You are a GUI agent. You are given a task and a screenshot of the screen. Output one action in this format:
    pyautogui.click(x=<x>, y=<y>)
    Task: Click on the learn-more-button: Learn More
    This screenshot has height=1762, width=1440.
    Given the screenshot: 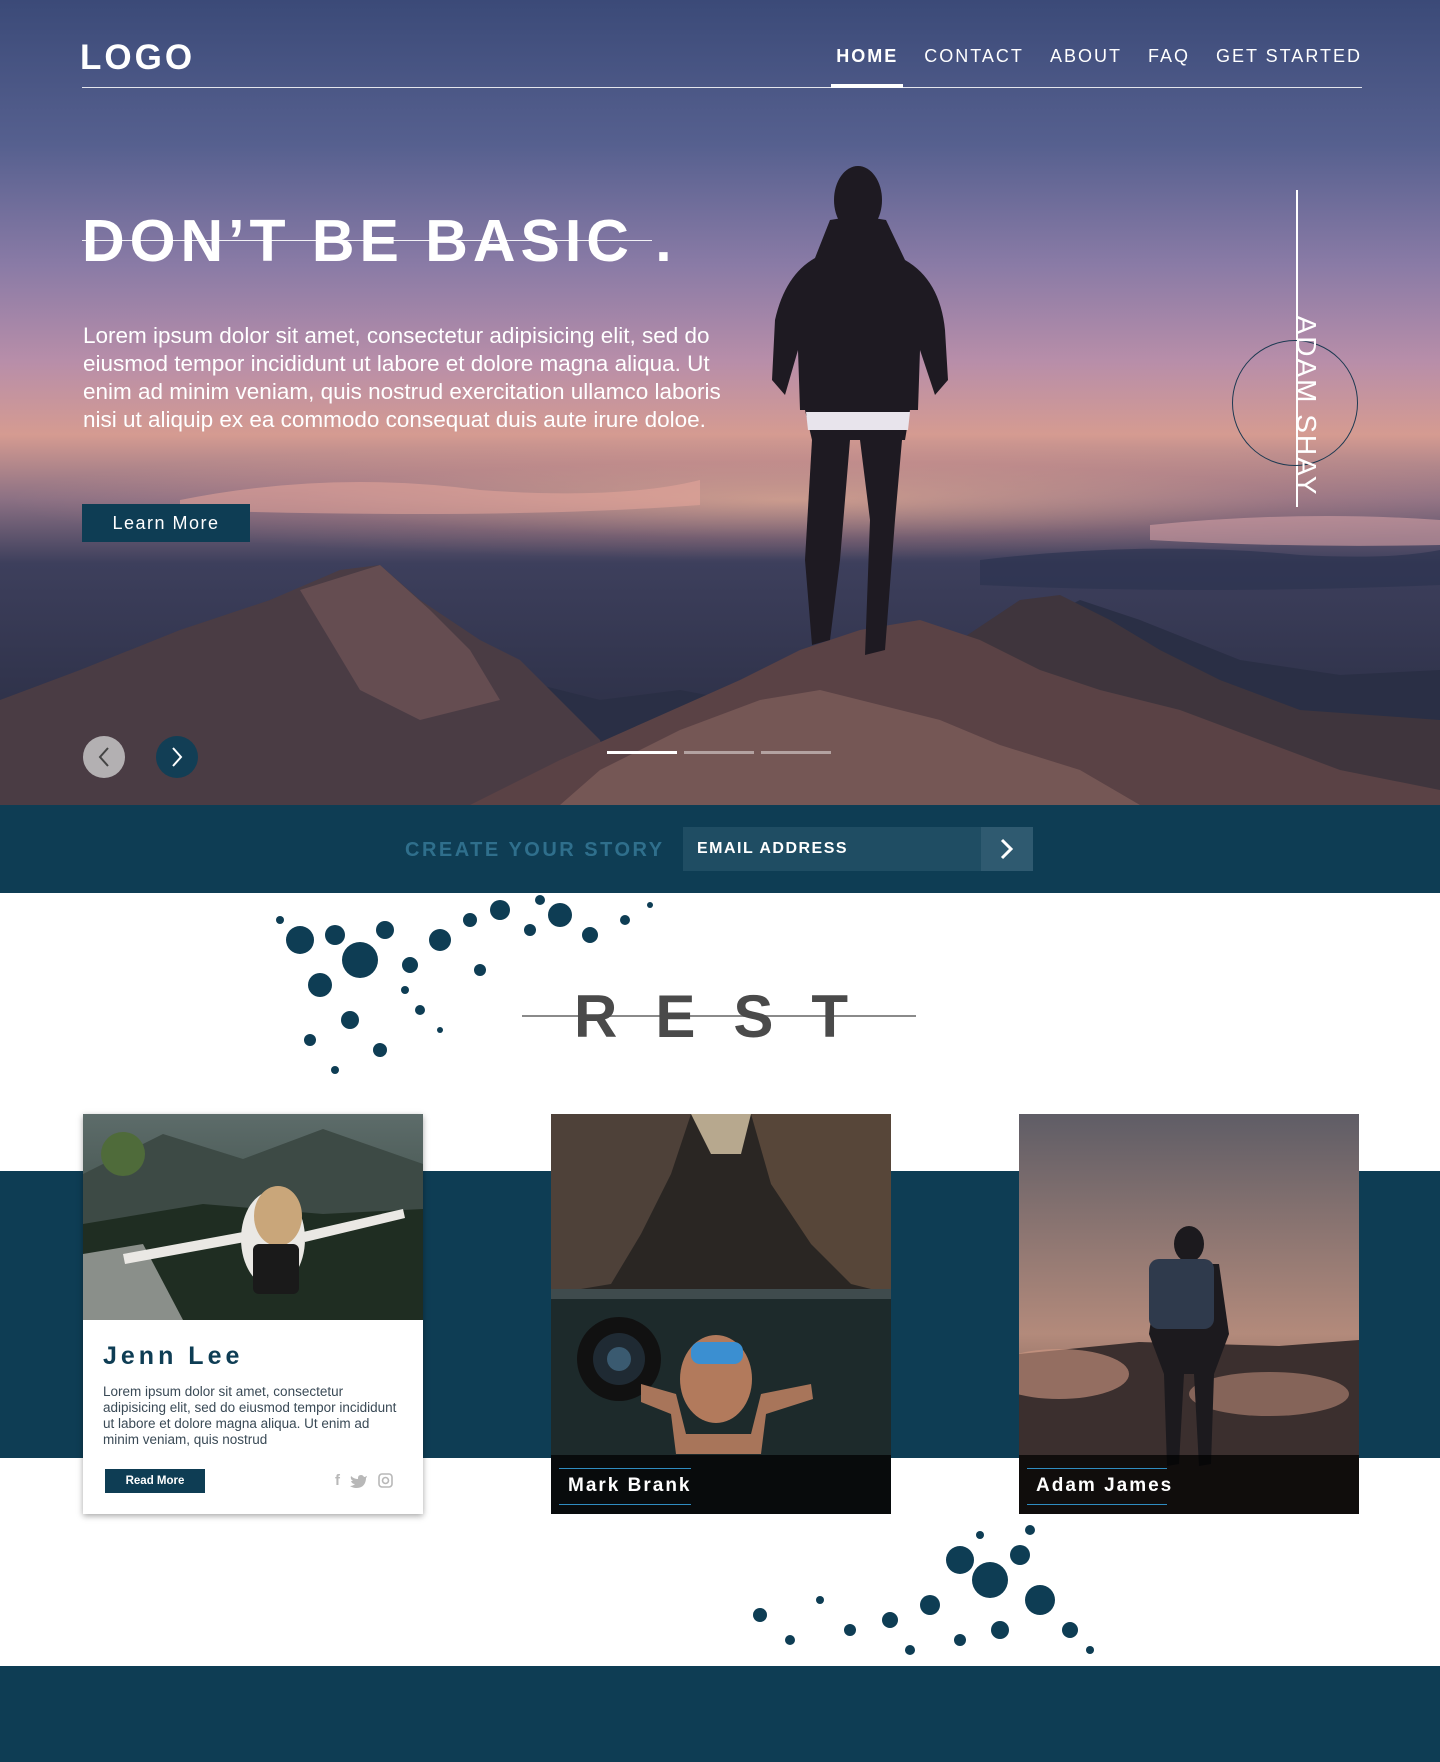 What is the action you would take?
    pyautogui.click(x=166, y=523)
    